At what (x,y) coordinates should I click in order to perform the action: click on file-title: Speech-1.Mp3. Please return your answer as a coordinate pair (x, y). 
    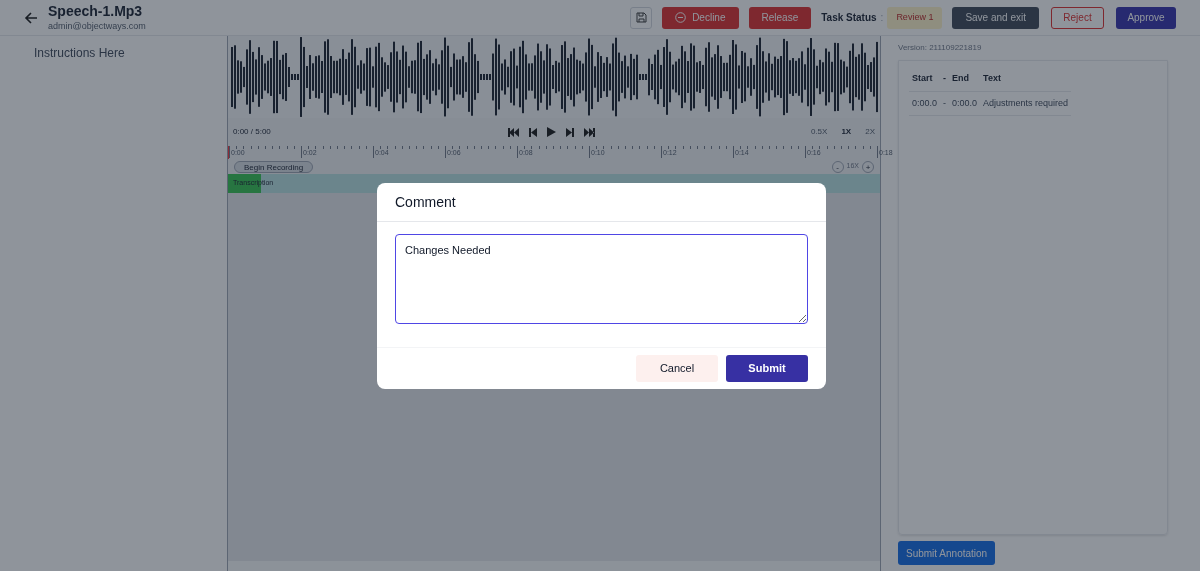
    Looking at the image, I should click on (96, 12).